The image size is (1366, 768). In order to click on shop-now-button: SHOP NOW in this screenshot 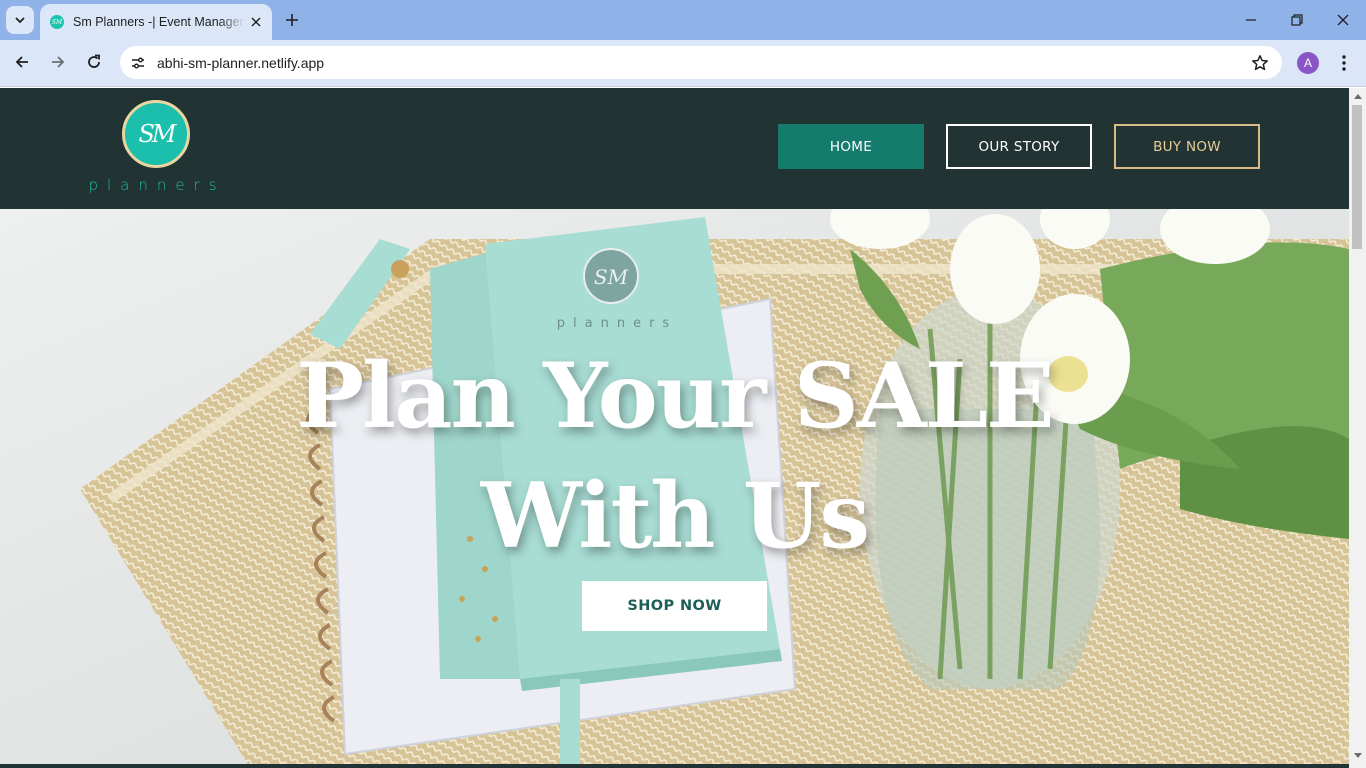, I will do `click(674, 606)`.